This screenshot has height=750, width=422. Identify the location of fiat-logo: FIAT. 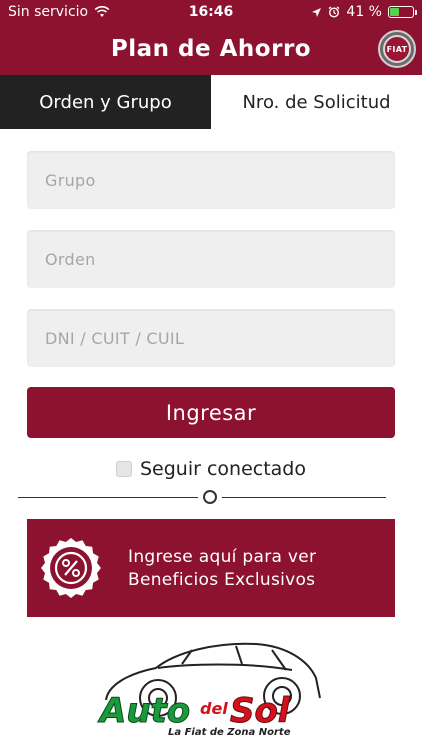
(397, 49).